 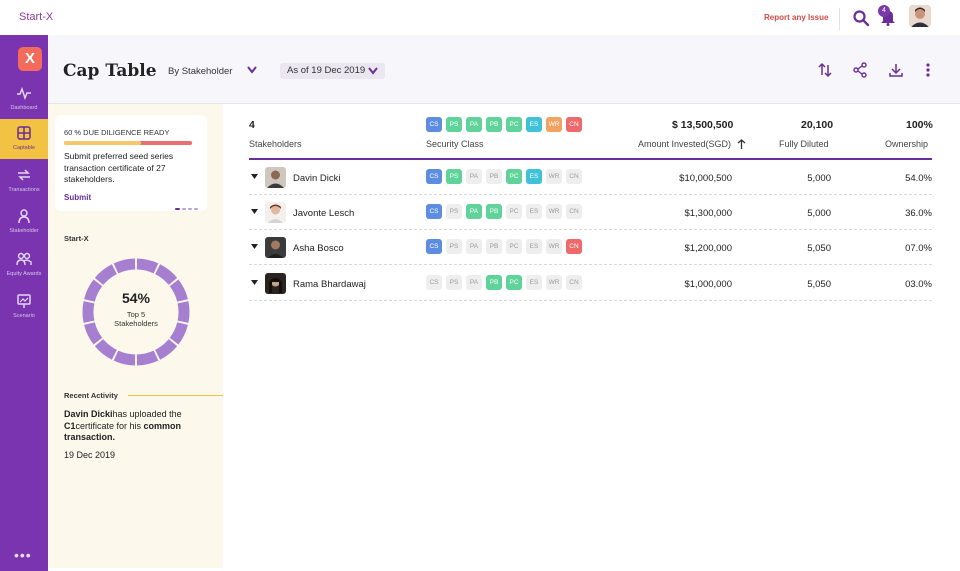 I want to click on carousel-dots, so click(x=189, y=203).